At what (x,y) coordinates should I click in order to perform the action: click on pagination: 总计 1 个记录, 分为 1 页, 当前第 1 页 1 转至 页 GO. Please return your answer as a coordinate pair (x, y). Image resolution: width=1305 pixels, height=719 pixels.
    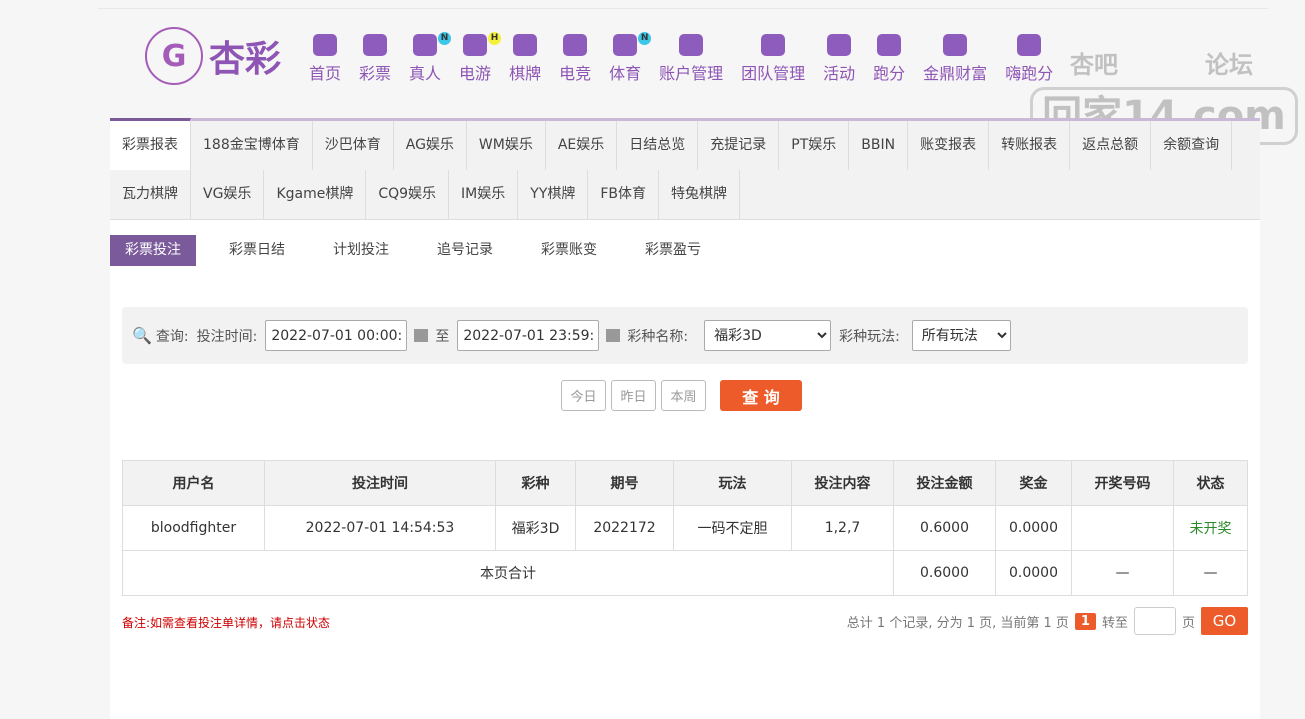
    Looking at the image, I should click on (1047, 621).